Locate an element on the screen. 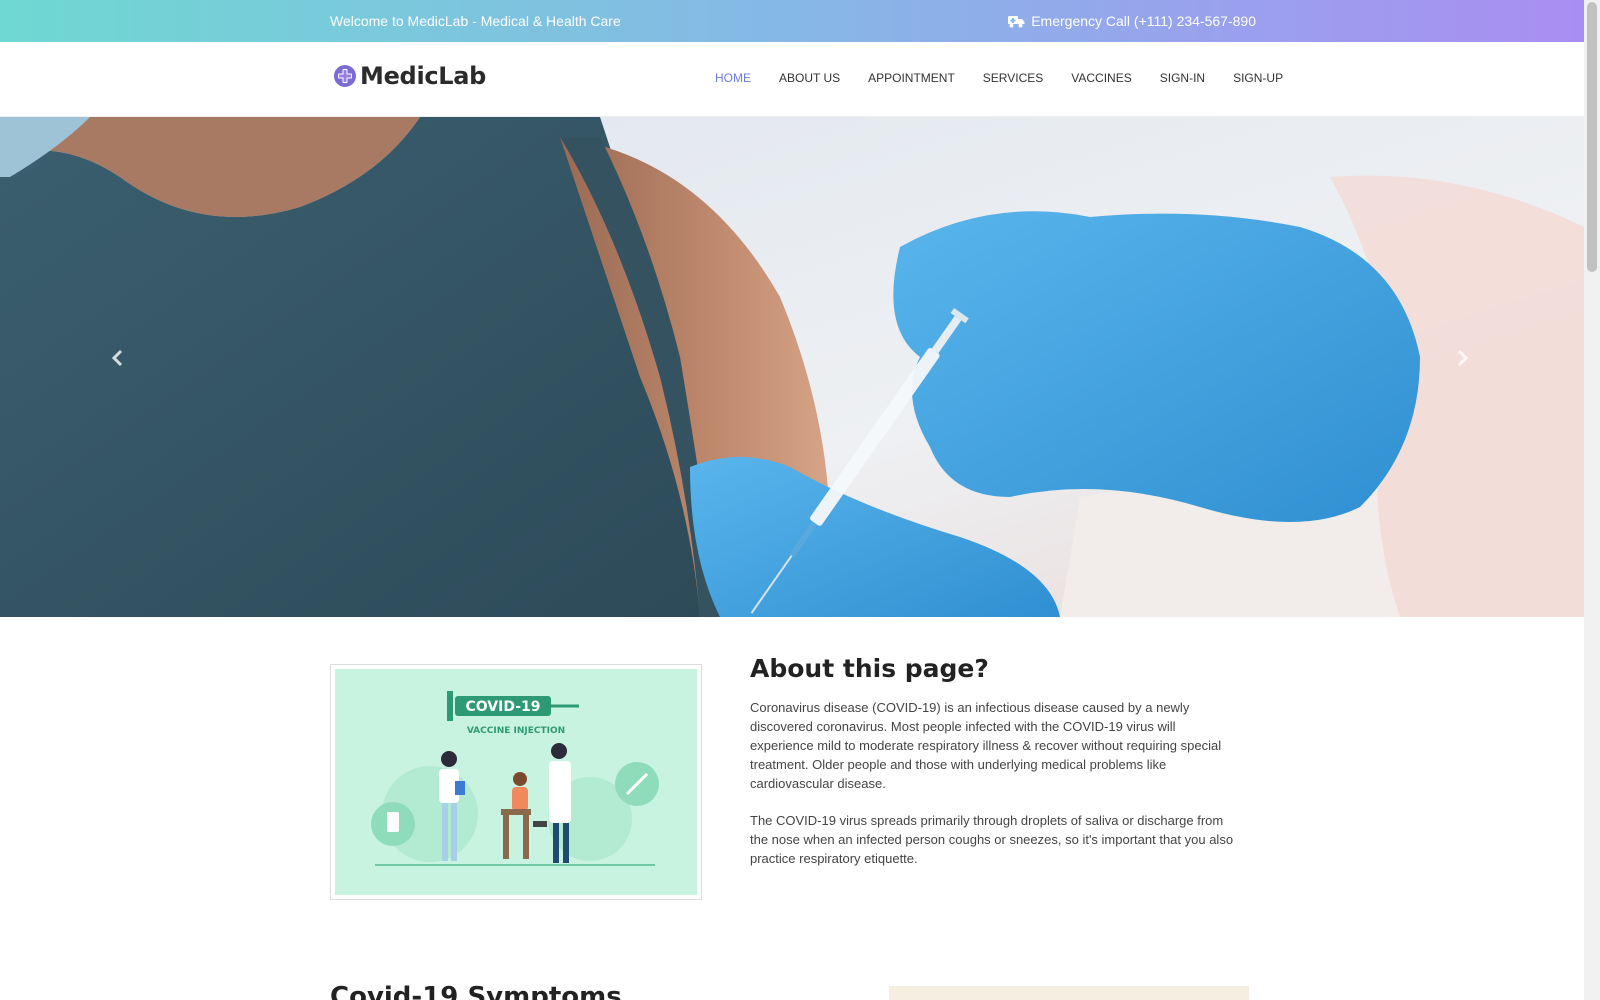 This screenshot has width=1600, height=1000. symptoms-side-box is located at coordinates (1069, 993).